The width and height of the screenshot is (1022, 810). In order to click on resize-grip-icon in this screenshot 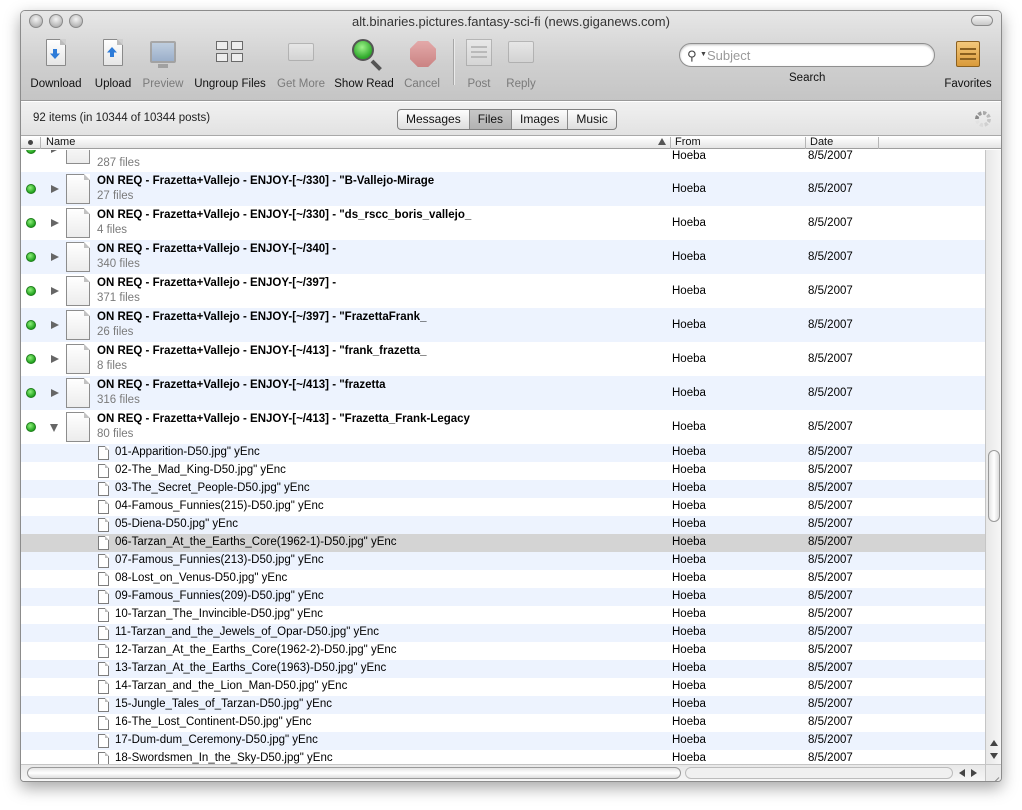, I will do `click(993, 772)`.